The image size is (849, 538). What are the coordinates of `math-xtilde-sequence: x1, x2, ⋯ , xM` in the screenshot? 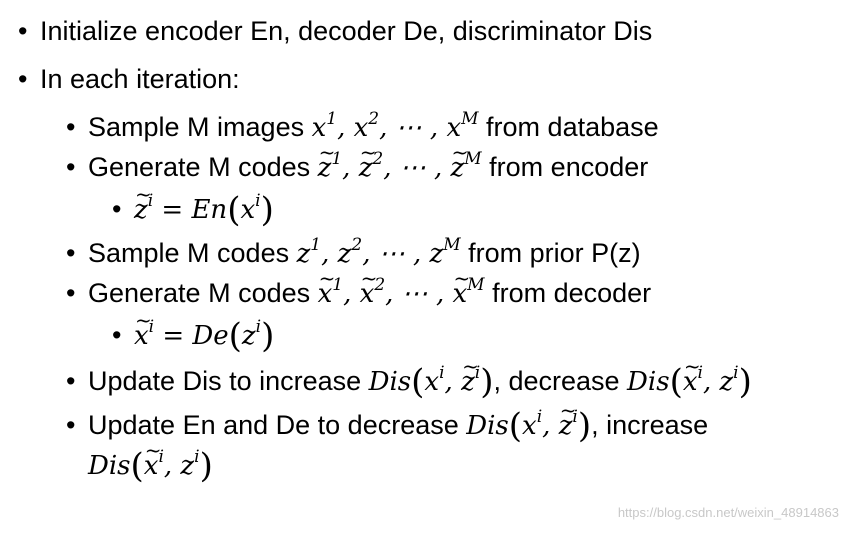 It's located at (401, 285).